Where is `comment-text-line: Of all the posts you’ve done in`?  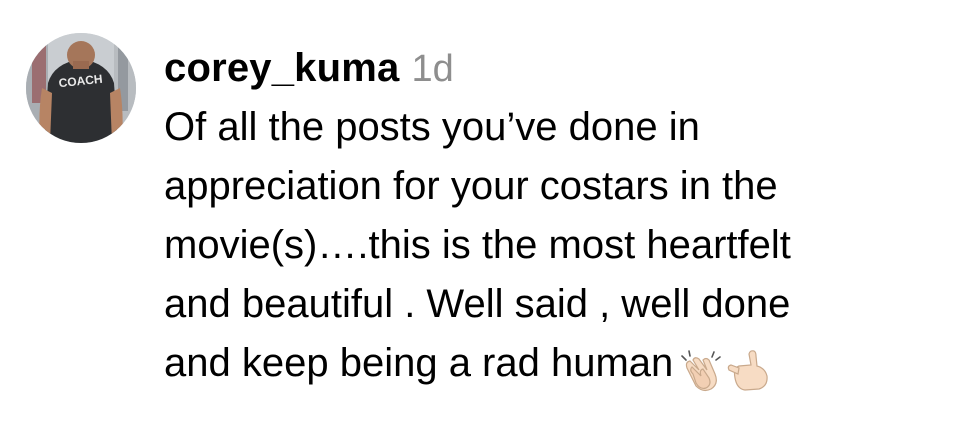 comment-text-line: Of all the posts you’ve done in is located at coordinates (432, 127).